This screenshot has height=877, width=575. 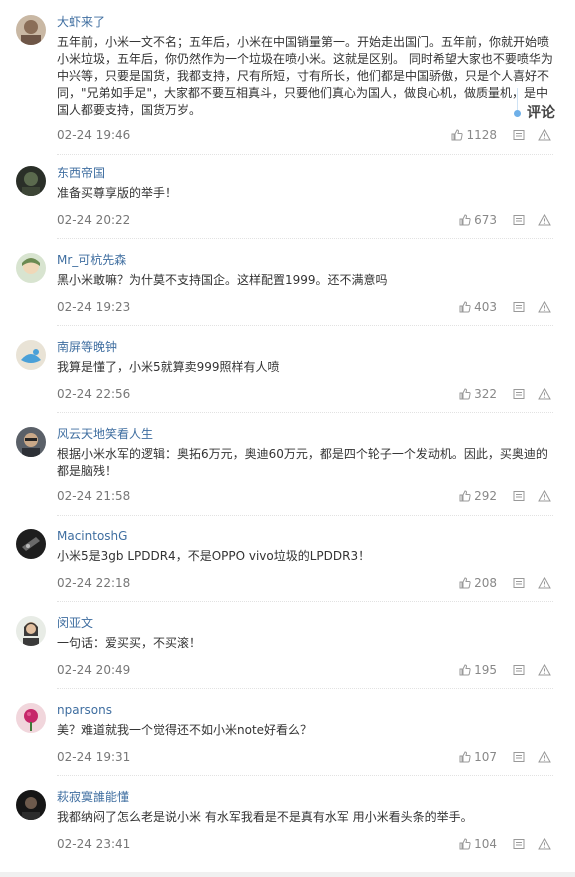 I want to click on comment-username: 萩寂寞誰能懂, so click(x=93, y=797).